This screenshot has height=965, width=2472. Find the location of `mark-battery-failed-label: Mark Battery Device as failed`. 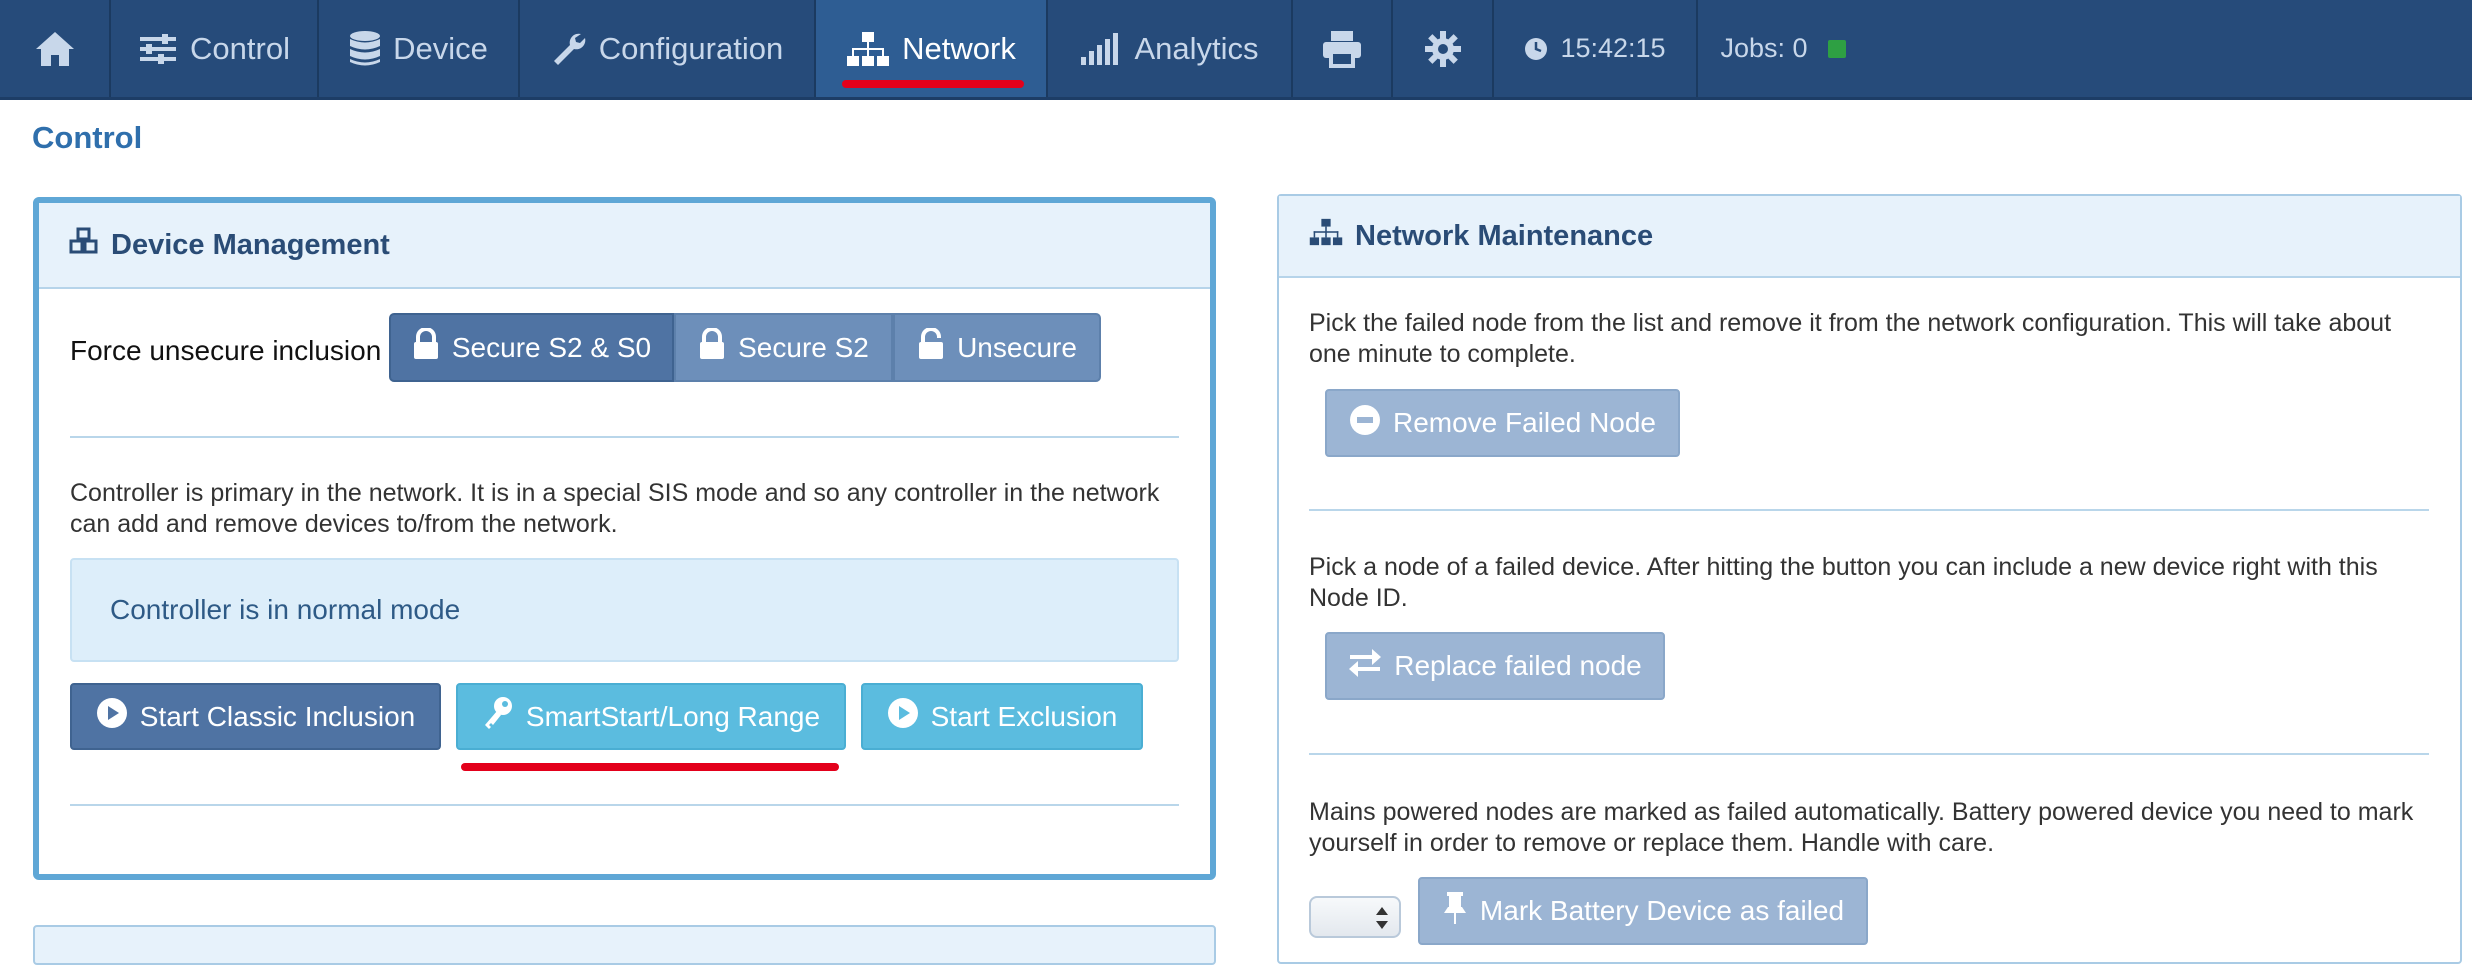

mark-battery-failed-label: Mark Battery Device as failed is located at coordinates (1662, 910).